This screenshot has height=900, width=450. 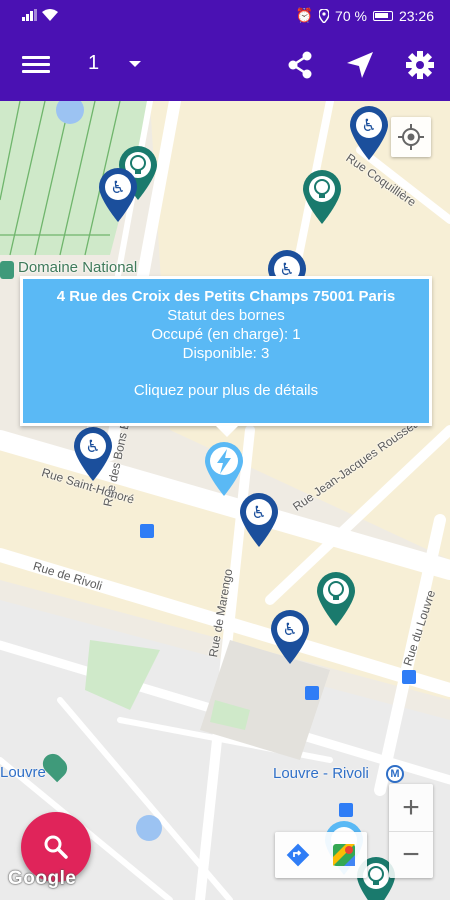 What do you see at coordinates (29, 15) in the screenshot?
I see `signal-icon` at bounding box center [29, 15].